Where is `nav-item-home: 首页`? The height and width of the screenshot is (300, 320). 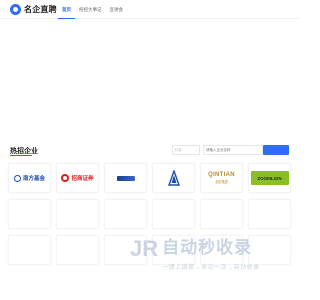 nav-item-home: 首页 is located at coordinates (66, 9).